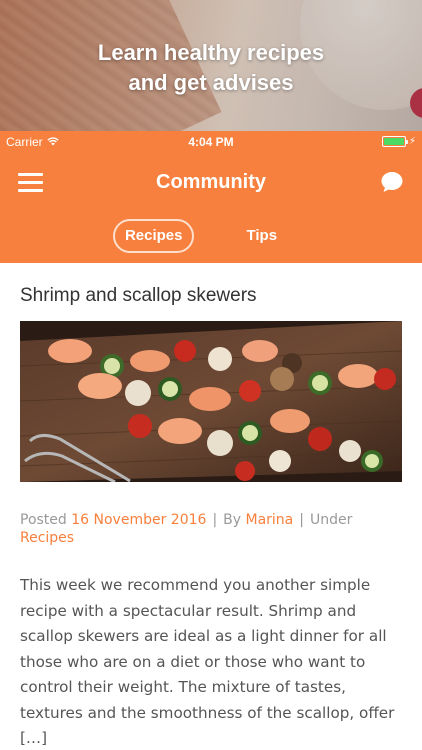  I want to click on promo-headline: Learn healthy recipes and get advises, so click(211, 68).